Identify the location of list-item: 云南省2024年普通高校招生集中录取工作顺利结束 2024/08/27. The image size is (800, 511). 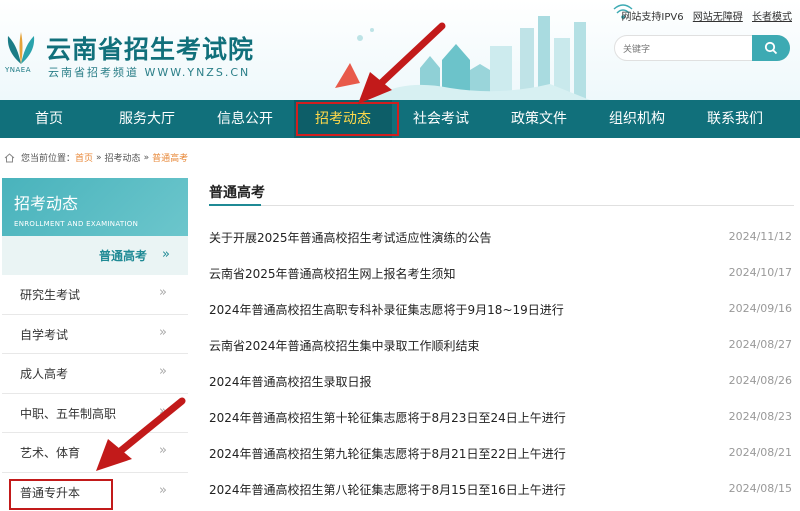
(501, 344).